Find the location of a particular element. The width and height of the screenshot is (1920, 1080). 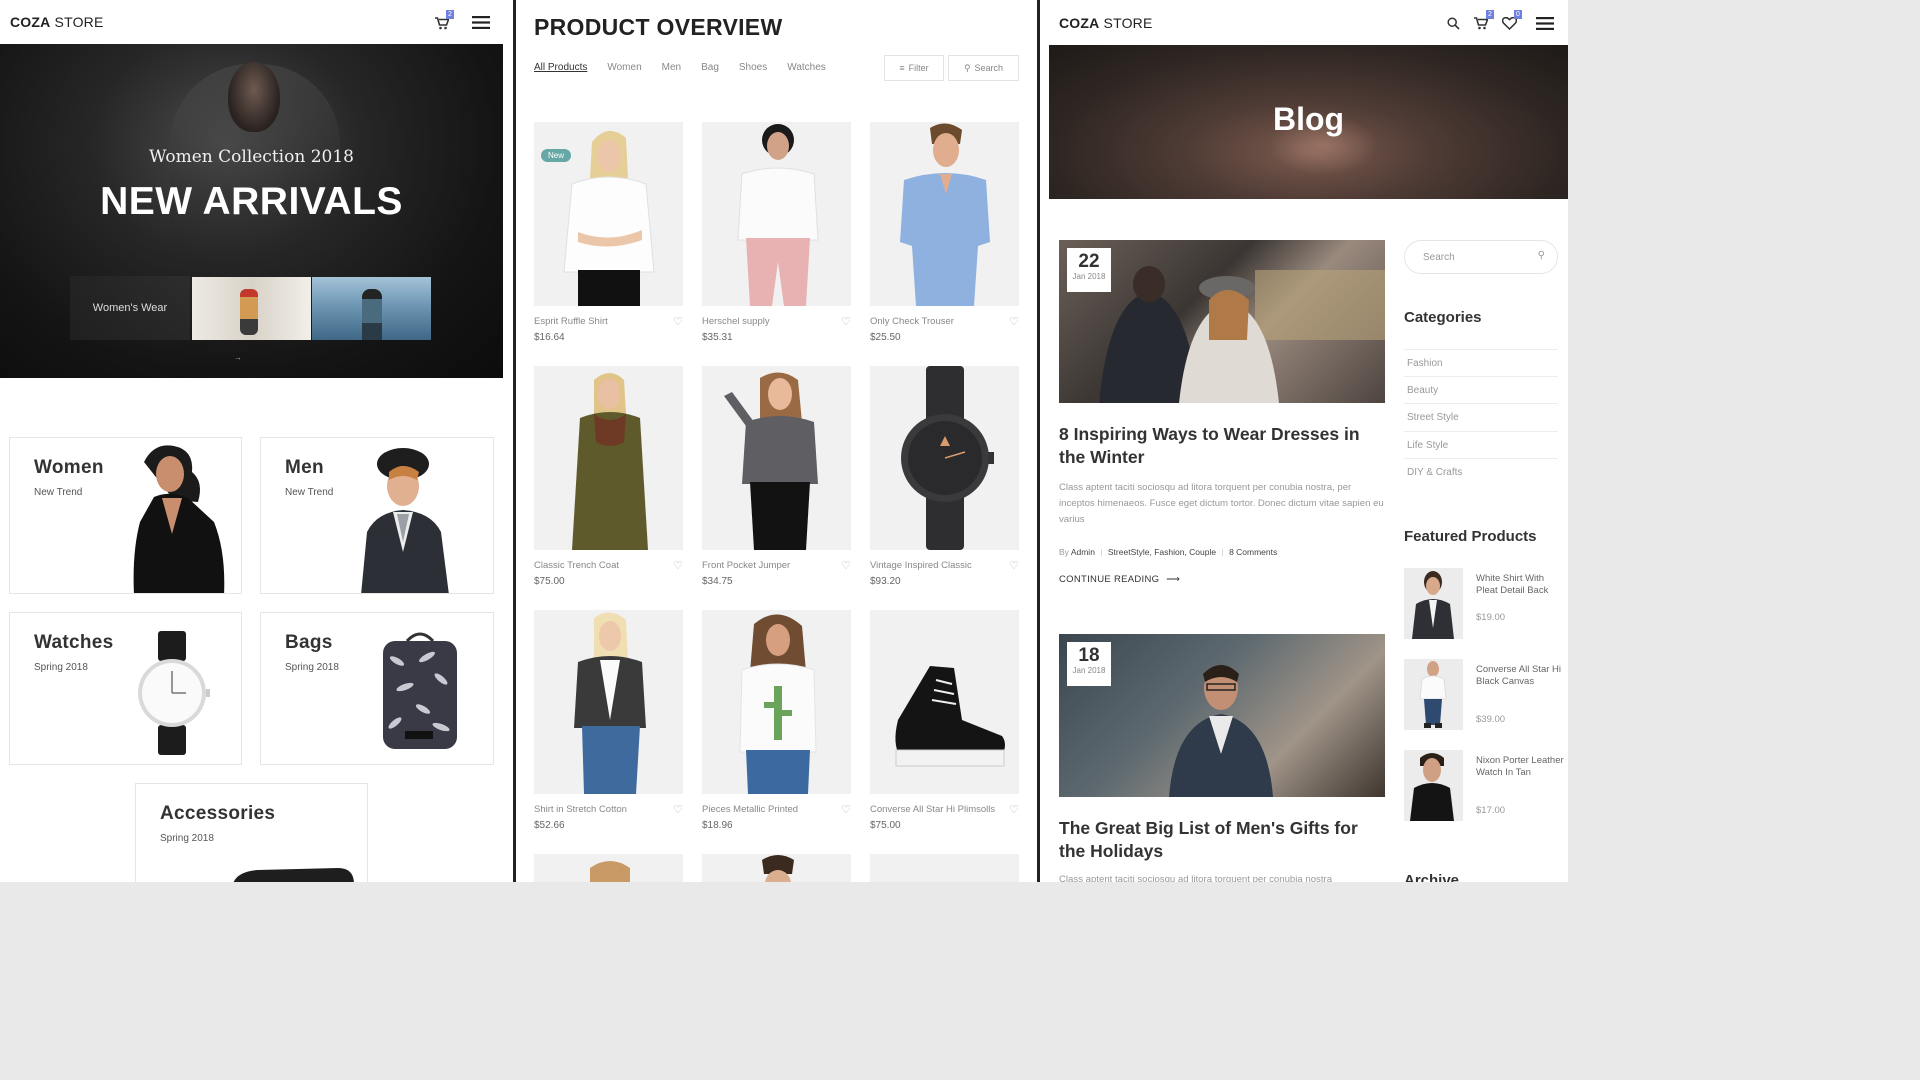

product-name: Front Pocket Jumper is located at coordinates (746, 565).